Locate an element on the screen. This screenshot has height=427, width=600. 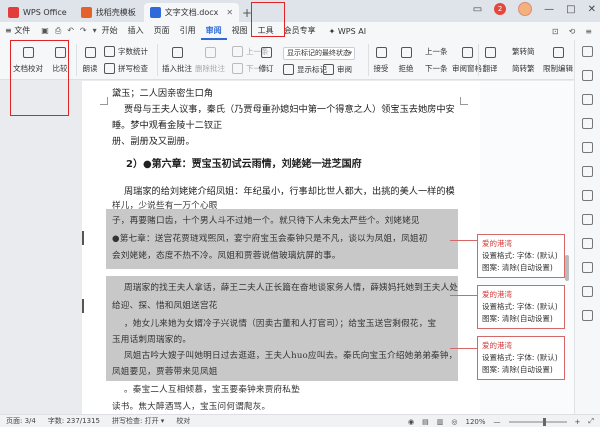
zoom-in-button: + is located at coordinates (578, 422).